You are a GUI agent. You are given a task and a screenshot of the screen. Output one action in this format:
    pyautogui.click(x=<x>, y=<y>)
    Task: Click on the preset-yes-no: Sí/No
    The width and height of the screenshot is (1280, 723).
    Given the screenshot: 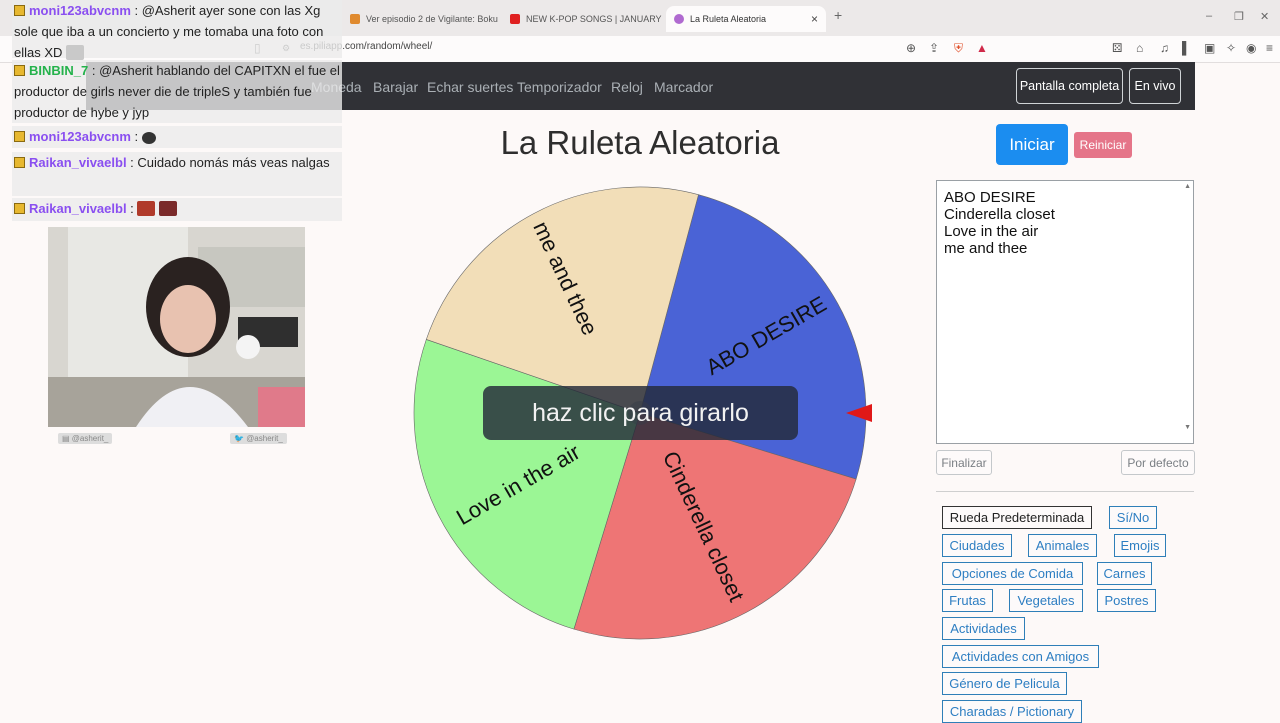 What is the action you would take?
    pyautogui.click(x=1133, y=517)
    